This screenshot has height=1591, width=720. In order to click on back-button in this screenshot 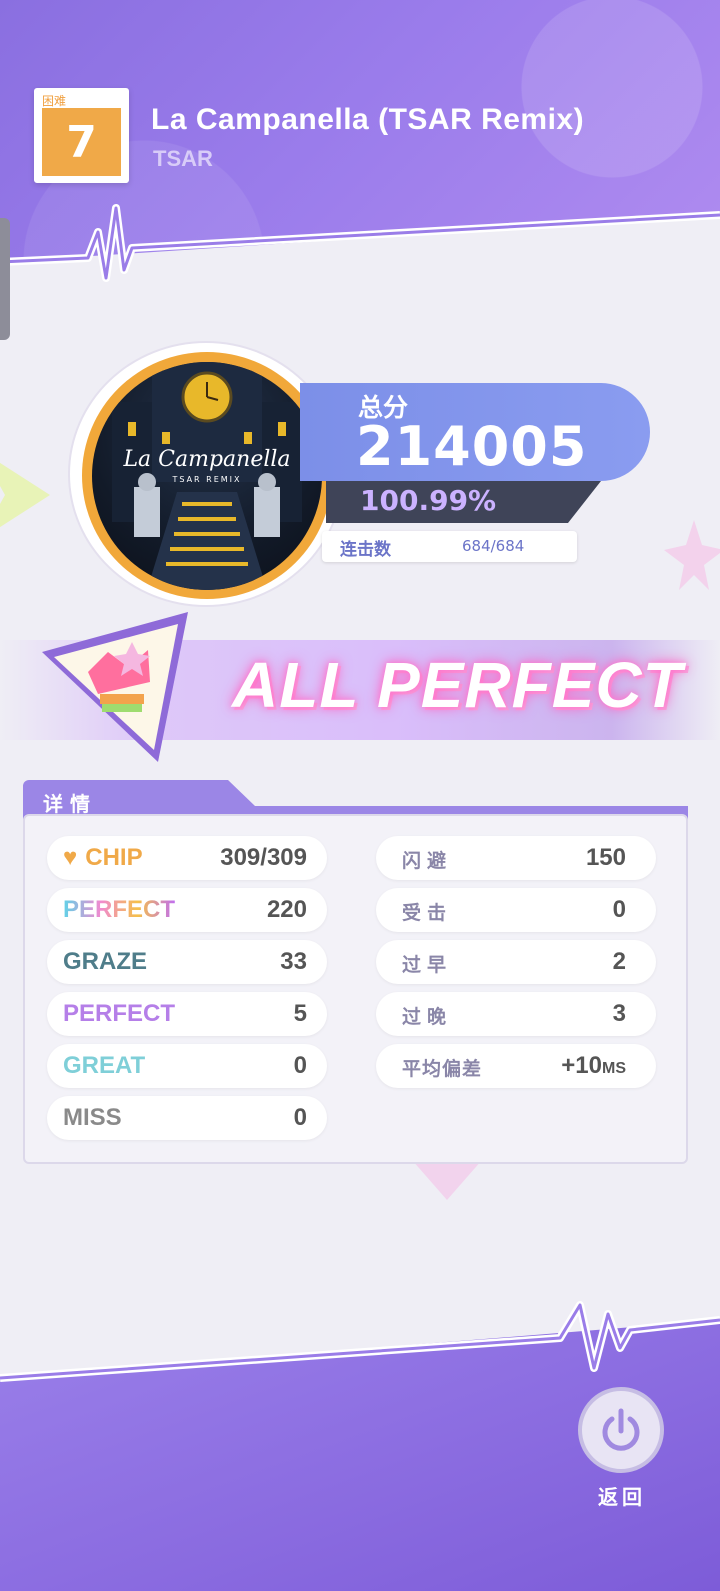, I will do `click(621, 1430)`.